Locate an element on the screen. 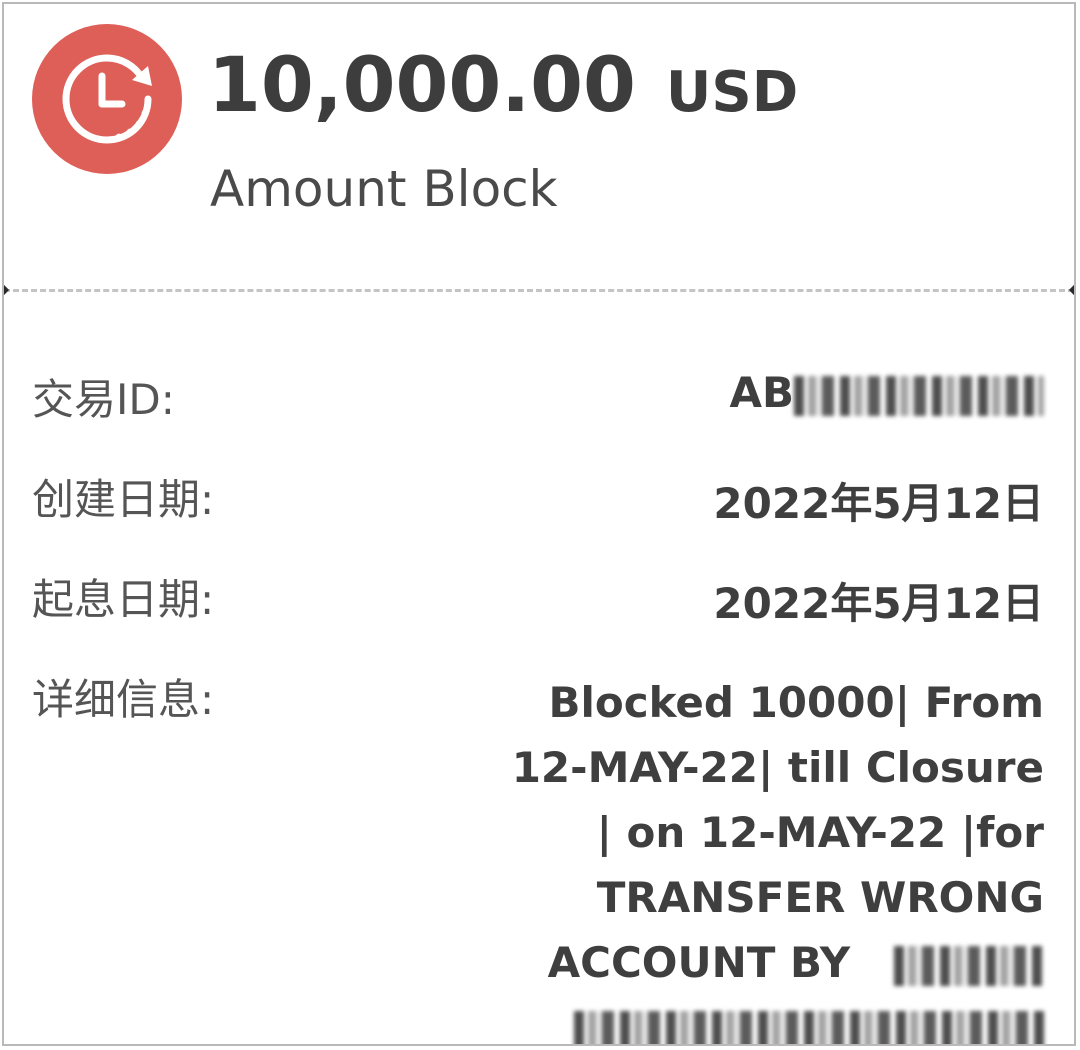  details-line: TRANSFER WRONG is located at coordinates (820, 897).